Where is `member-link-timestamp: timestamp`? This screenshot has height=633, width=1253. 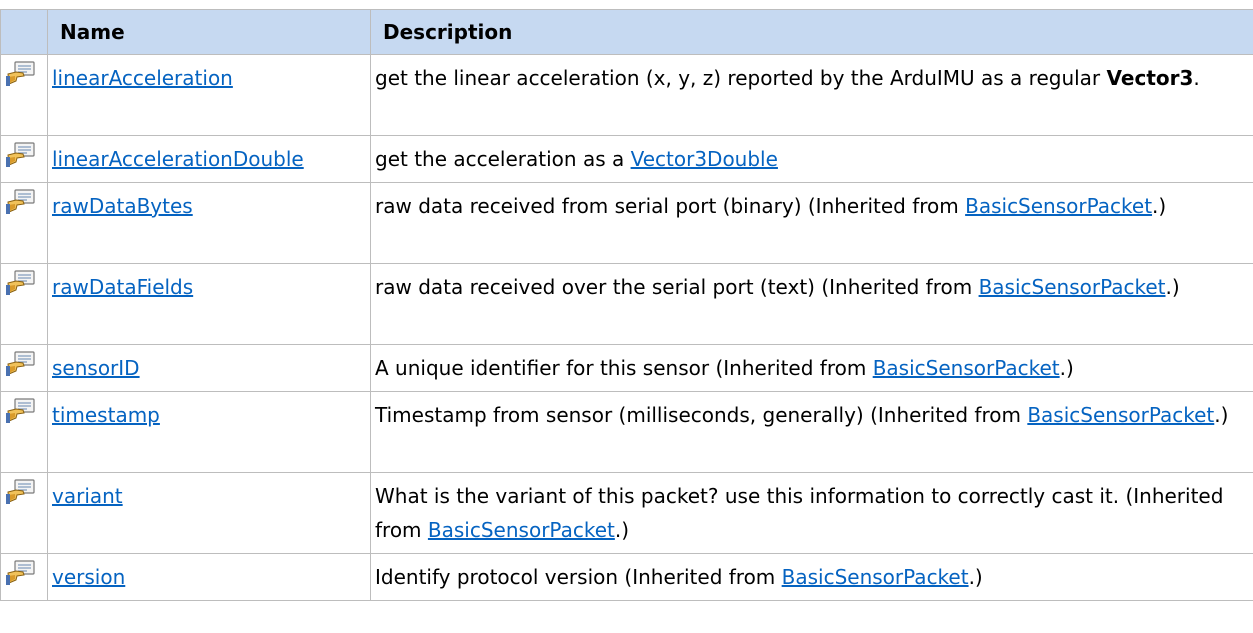 member-link-timestamp: timestamp is located at coordinates (106, 415).